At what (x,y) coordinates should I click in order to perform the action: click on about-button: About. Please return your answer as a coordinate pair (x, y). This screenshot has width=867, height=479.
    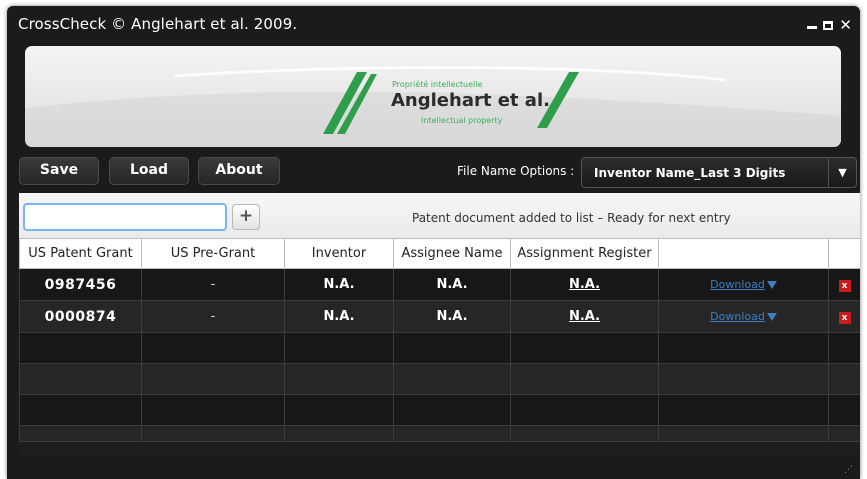
    Looking at the image, I should click on (239, 171).